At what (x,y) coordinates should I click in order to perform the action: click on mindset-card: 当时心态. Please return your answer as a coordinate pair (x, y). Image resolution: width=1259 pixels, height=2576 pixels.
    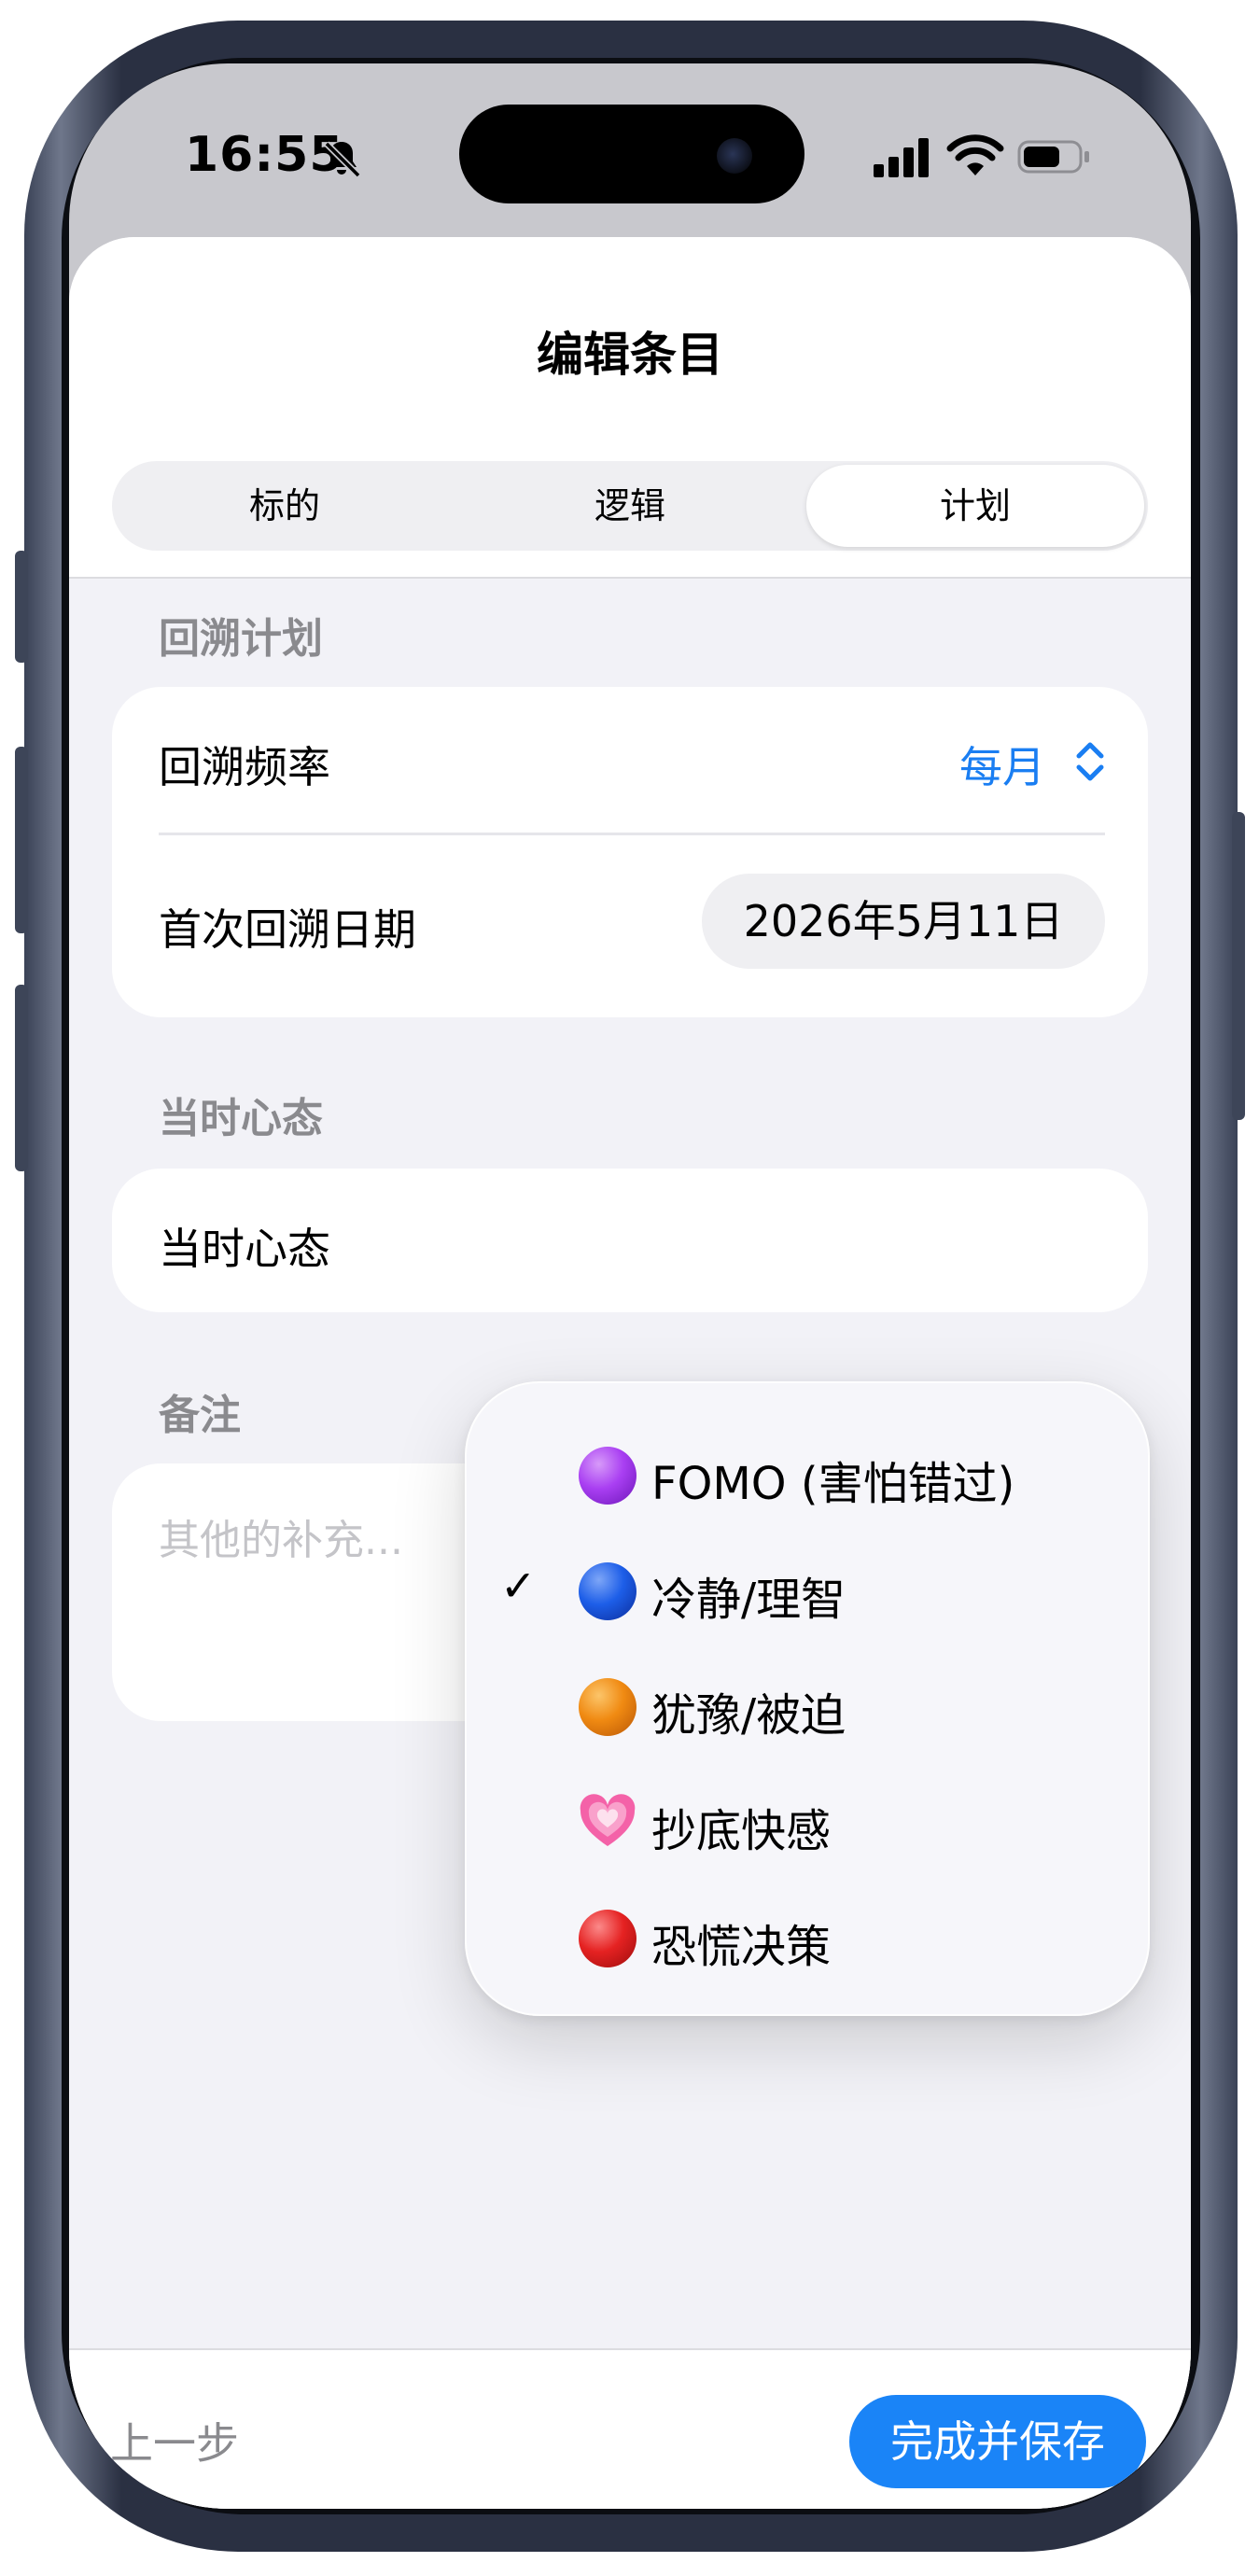
    Looking at the image, I should click on (630, 1240).